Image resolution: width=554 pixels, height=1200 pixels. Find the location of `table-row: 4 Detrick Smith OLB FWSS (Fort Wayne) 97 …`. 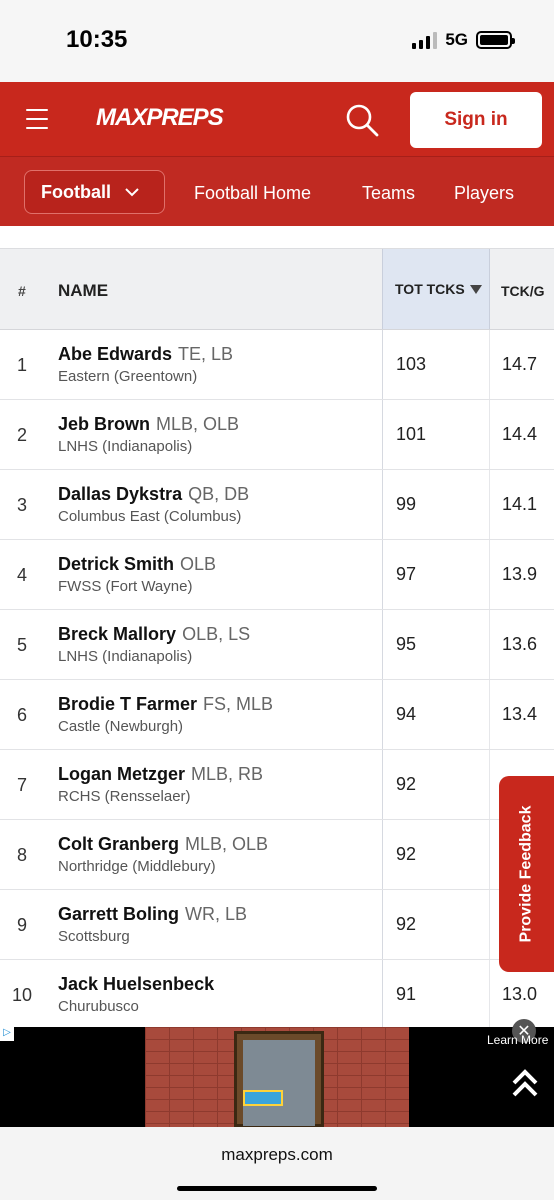

table-row: 4 Detrick Smith OLB FWSS (Fort Wayne) 97 … is located at coordinates (277, 575).